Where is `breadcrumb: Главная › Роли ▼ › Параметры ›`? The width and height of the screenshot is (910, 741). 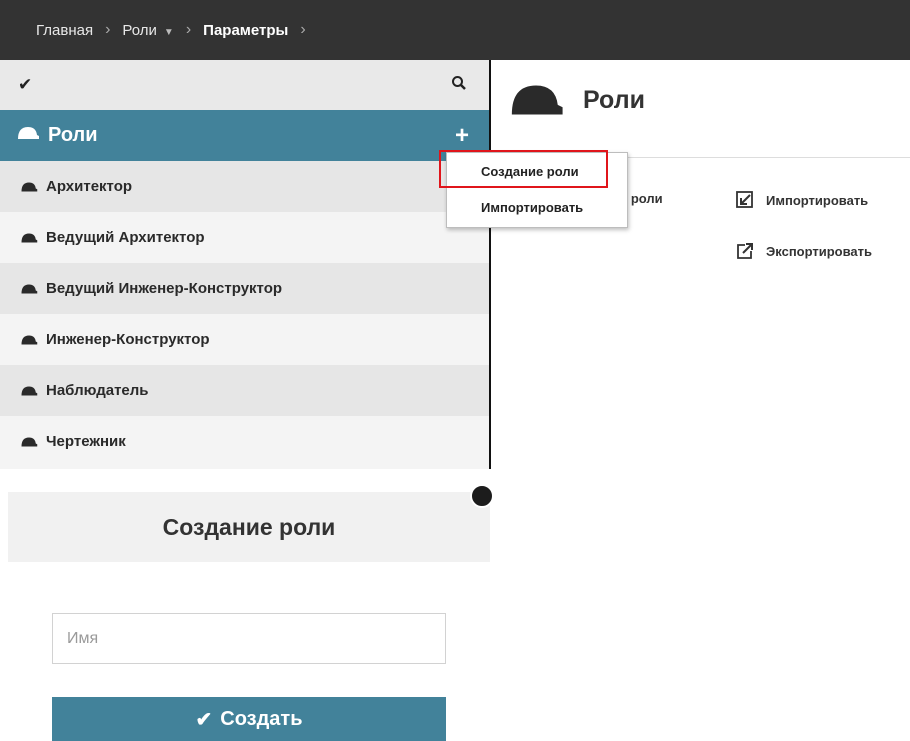 breadcrumb: Главная › Роли ▼ › Параметры › is located at coordinates (455, 30).